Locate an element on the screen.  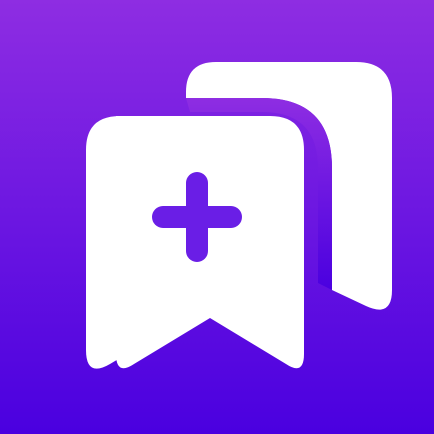
front-bookmark-body is located at coordinates (118, 259).